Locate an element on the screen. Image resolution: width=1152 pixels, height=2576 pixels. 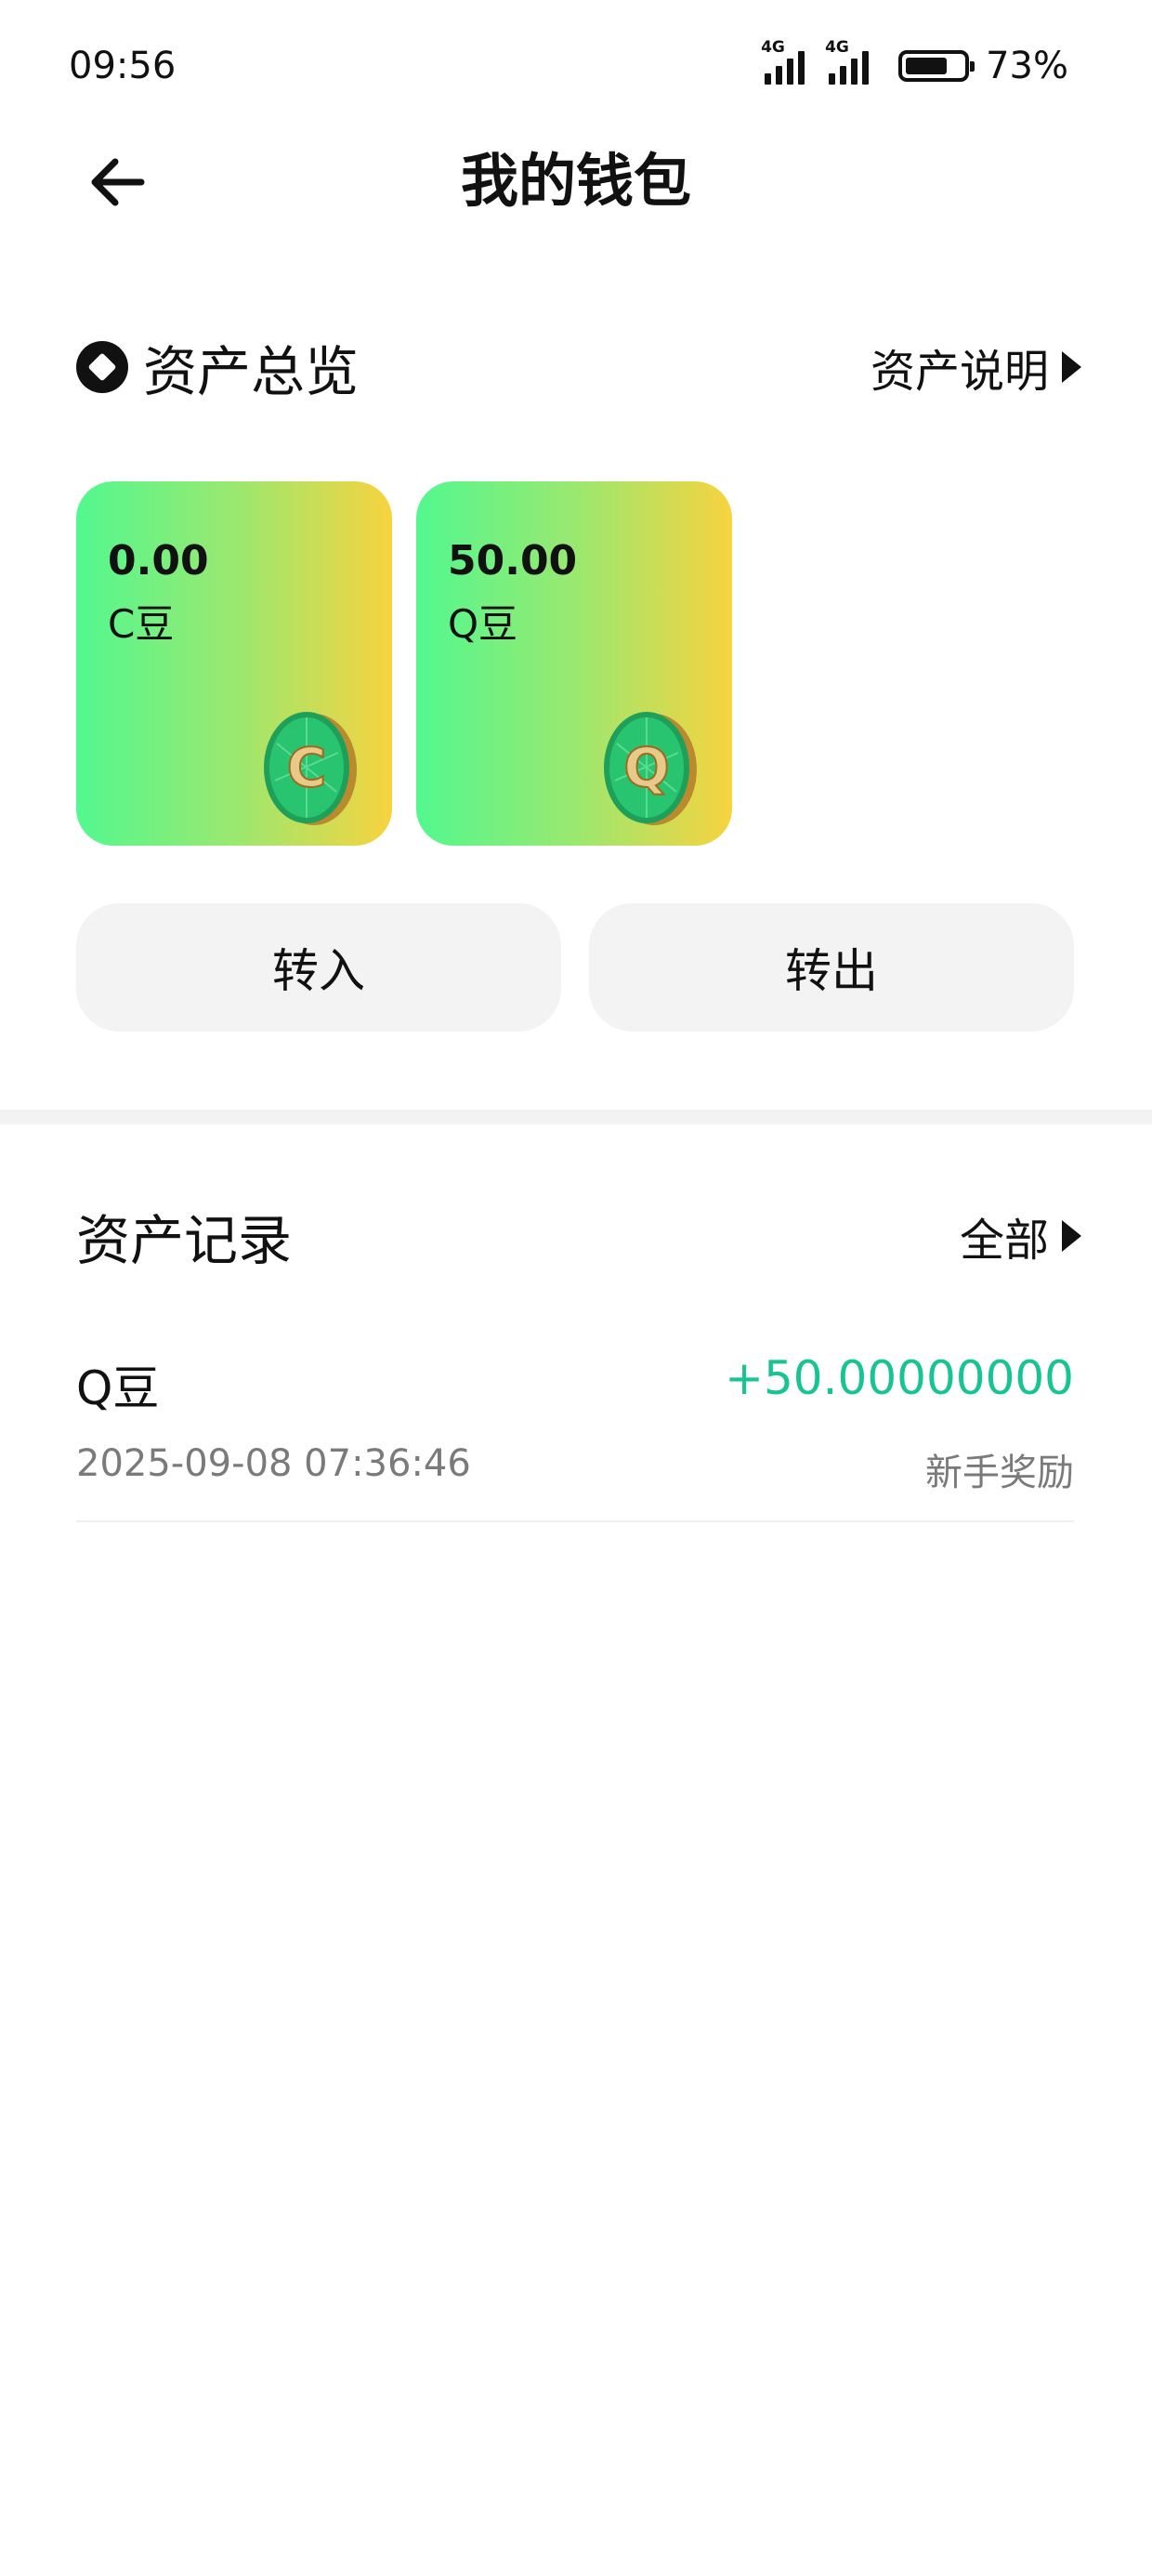
record-note: 新手奖励 is located at coordinates (999, 1473).